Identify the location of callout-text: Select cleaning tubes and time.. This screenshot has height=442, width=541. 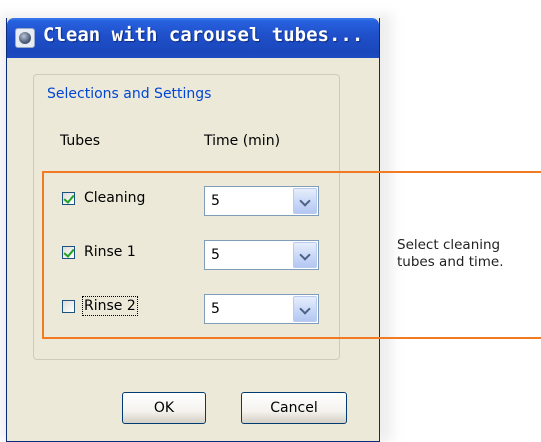
(450, 253).